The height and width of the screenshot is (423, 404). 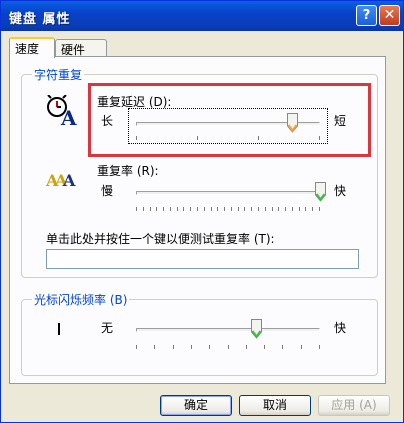 I want to click on repeat-rate-ticks, so click(x=228, y=210).